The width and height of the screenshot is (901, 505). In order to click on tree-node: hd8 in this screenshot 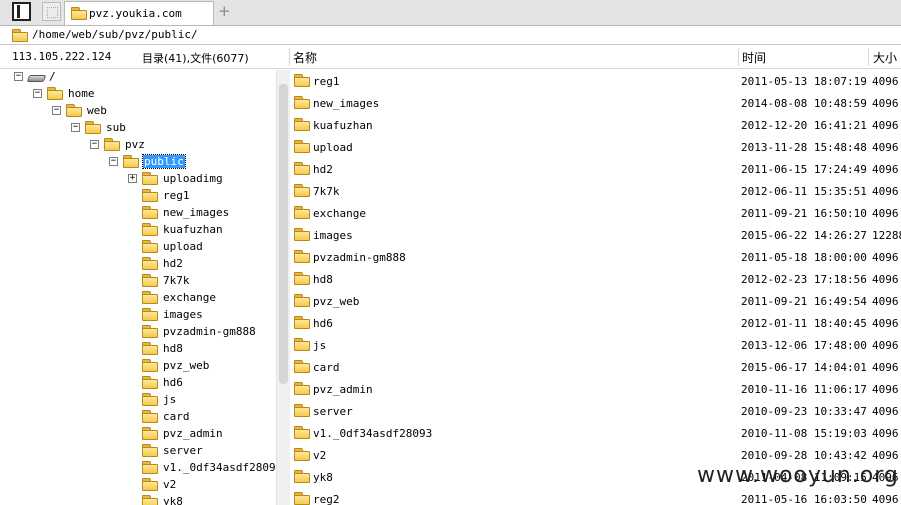, I will do `click(137, 349)`.